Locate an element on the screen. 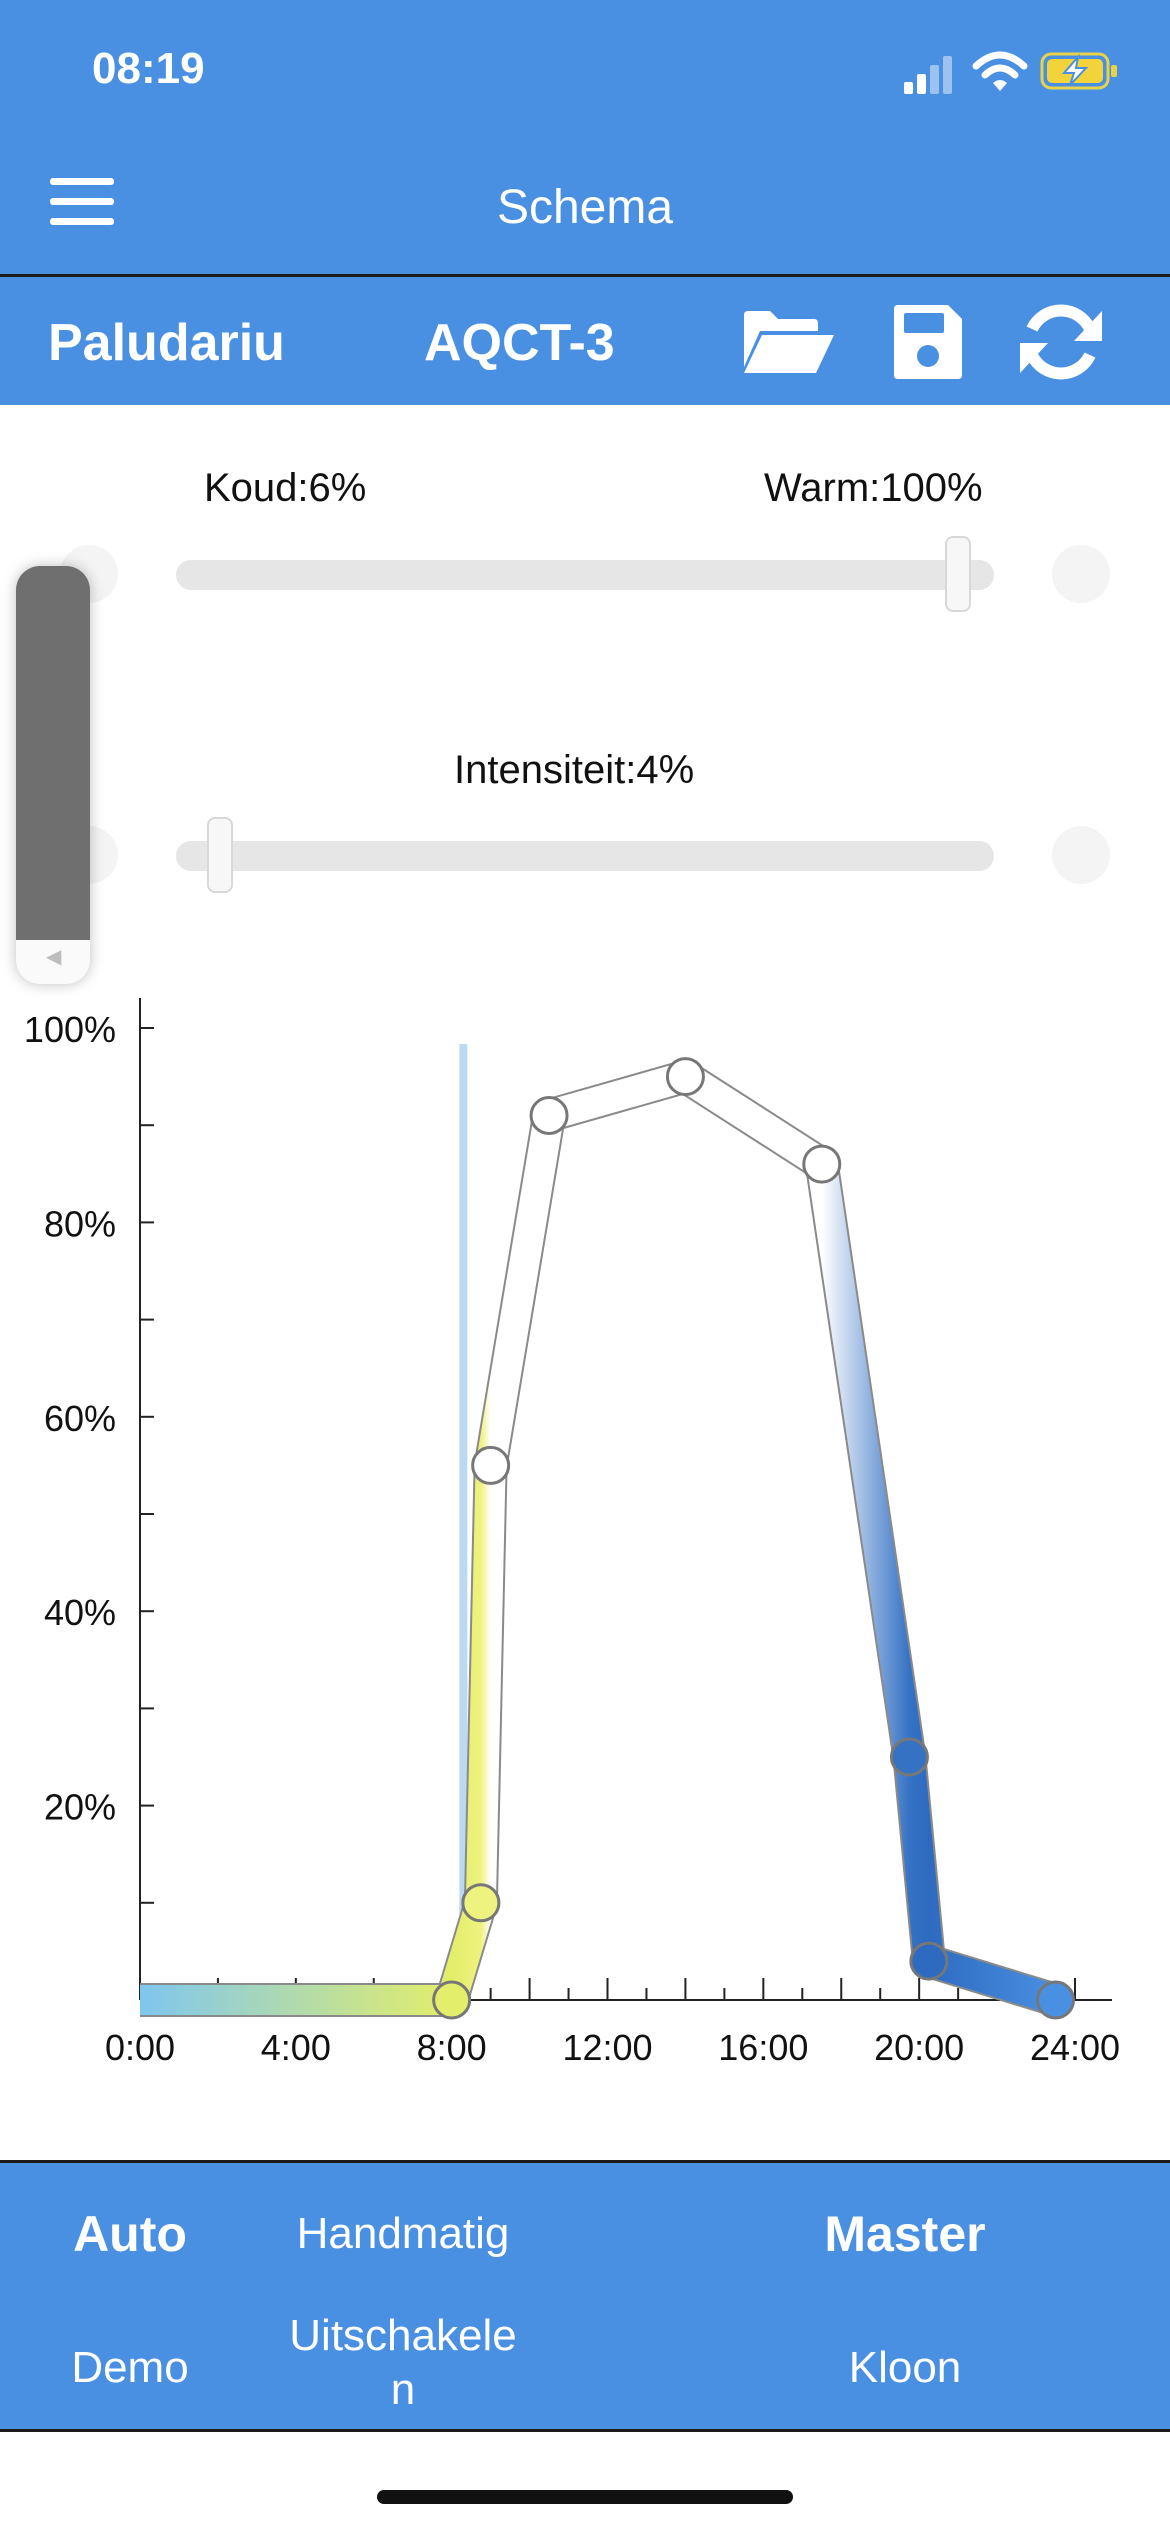 Image resolution: width=1170 pixels, height=2532 pixels. status-bar: 08:19 is located at coordinates (585, 70).